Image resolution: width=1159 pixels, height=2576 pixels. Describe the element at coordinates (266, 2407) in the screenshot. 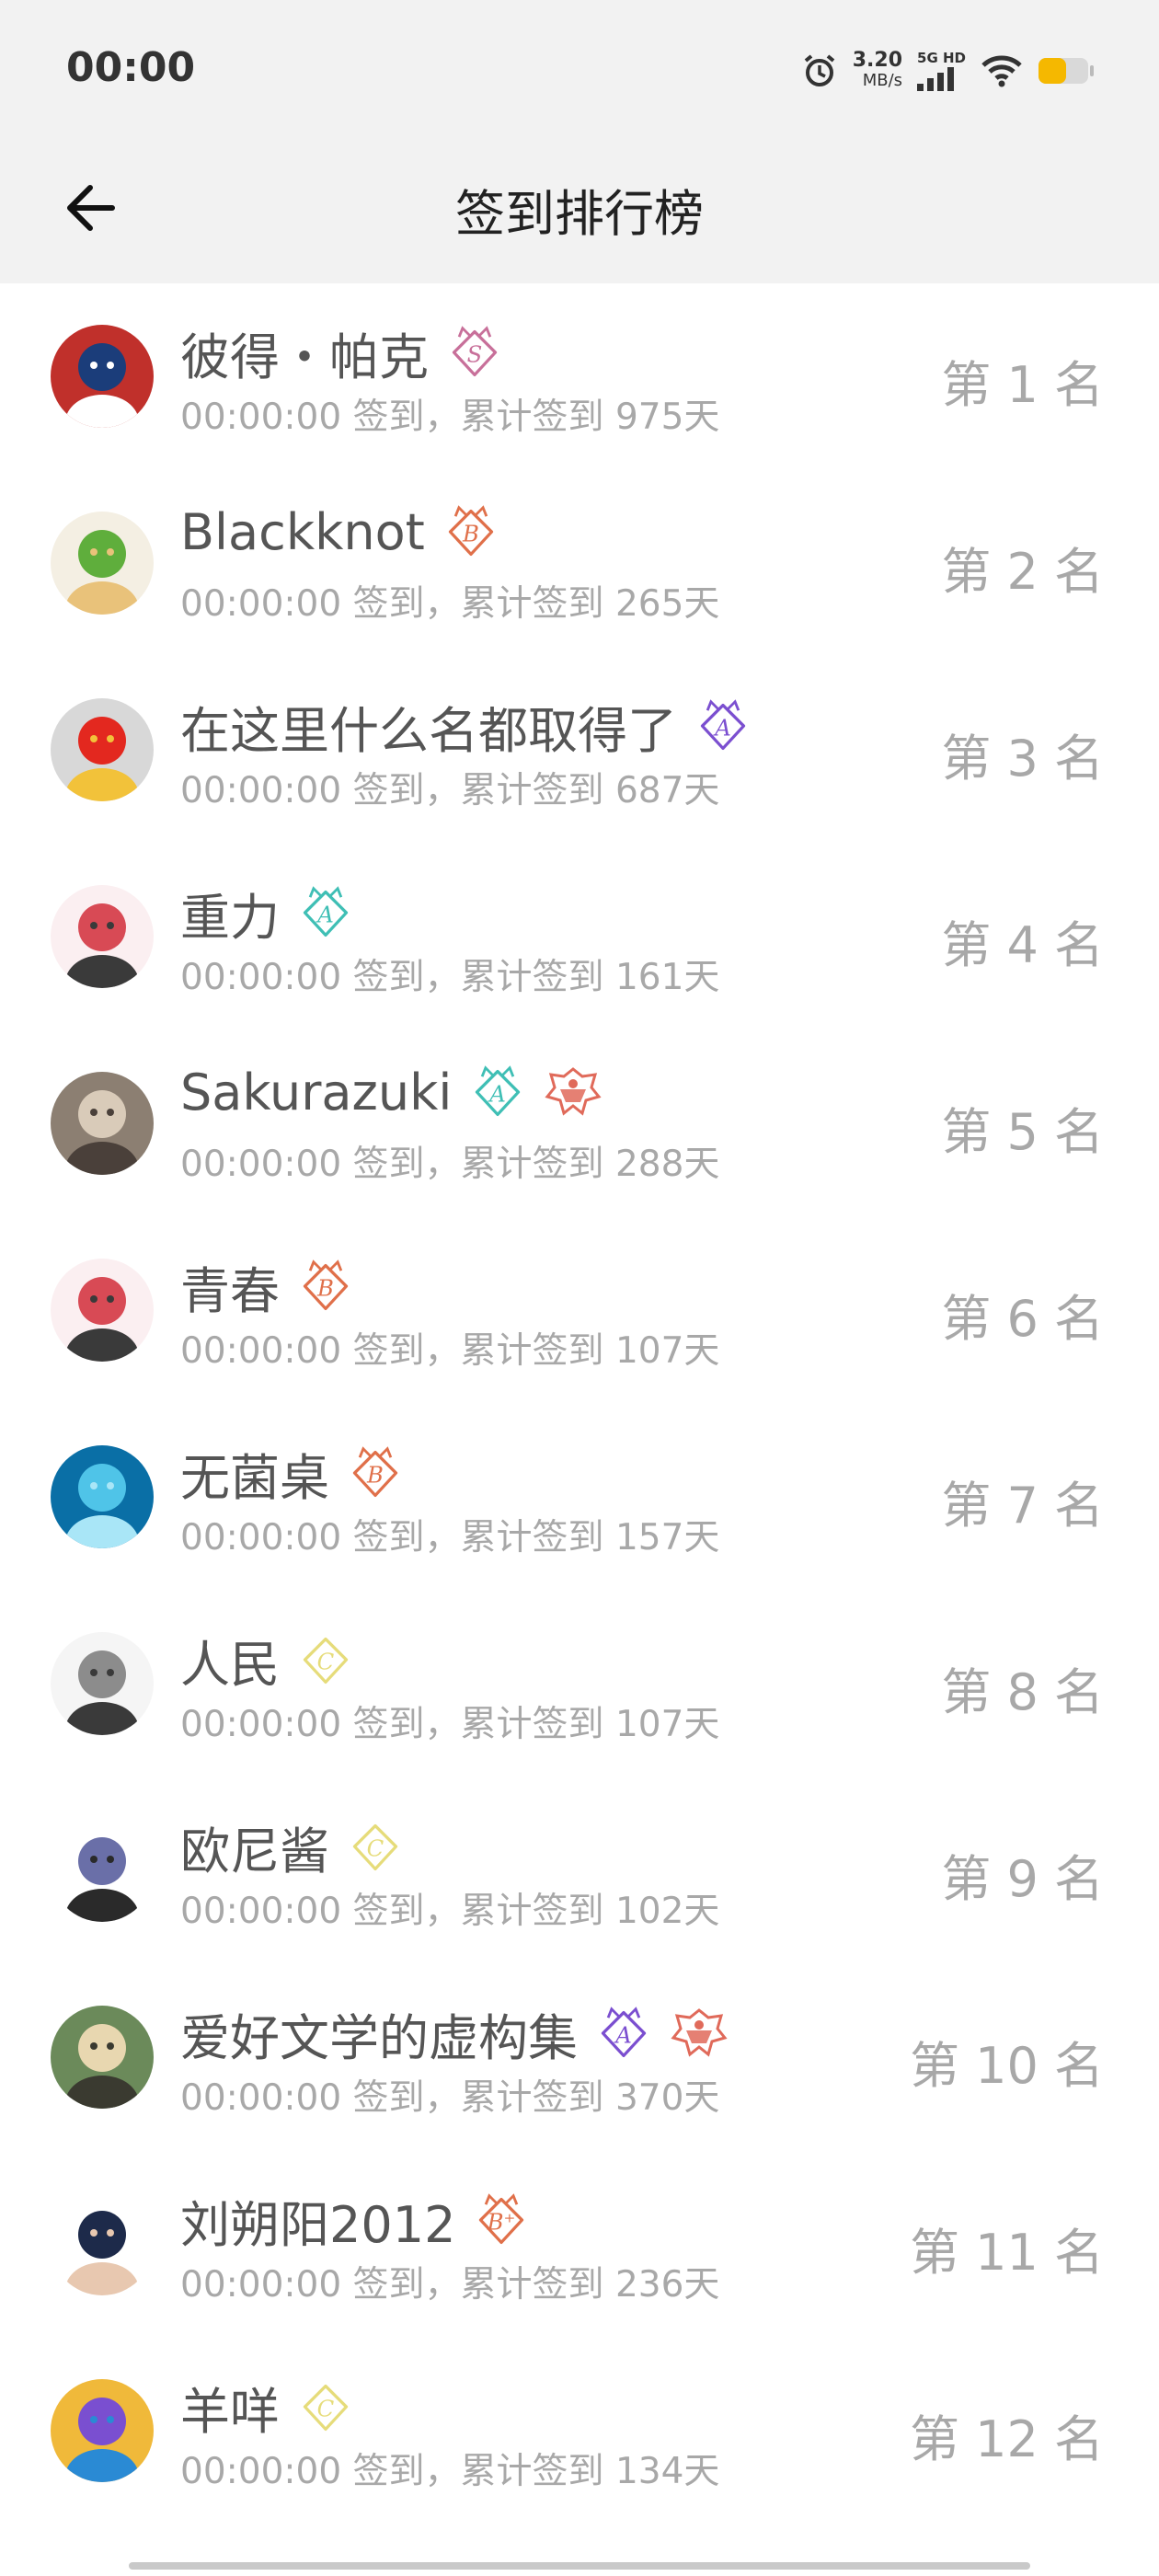

I see `user-name: 羊咩 C` at that location.